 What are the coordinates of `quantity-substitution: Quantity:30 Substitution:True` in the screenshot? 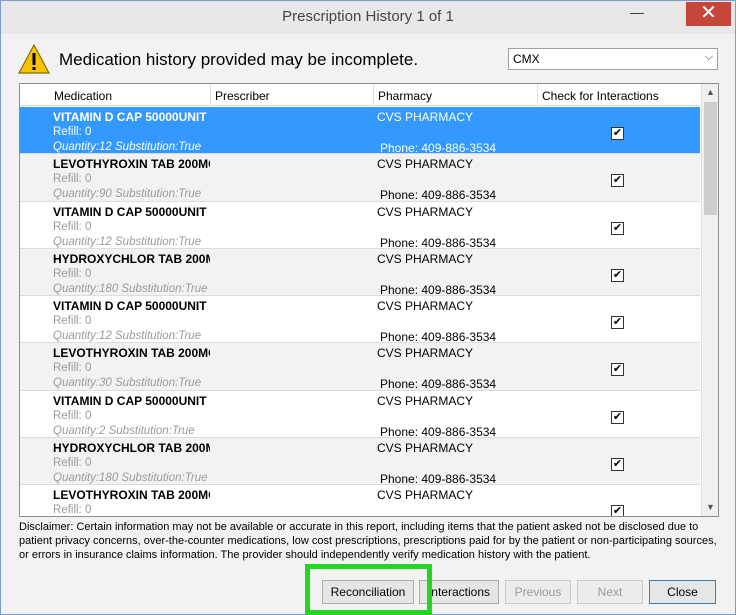 It's located at (127, 383).